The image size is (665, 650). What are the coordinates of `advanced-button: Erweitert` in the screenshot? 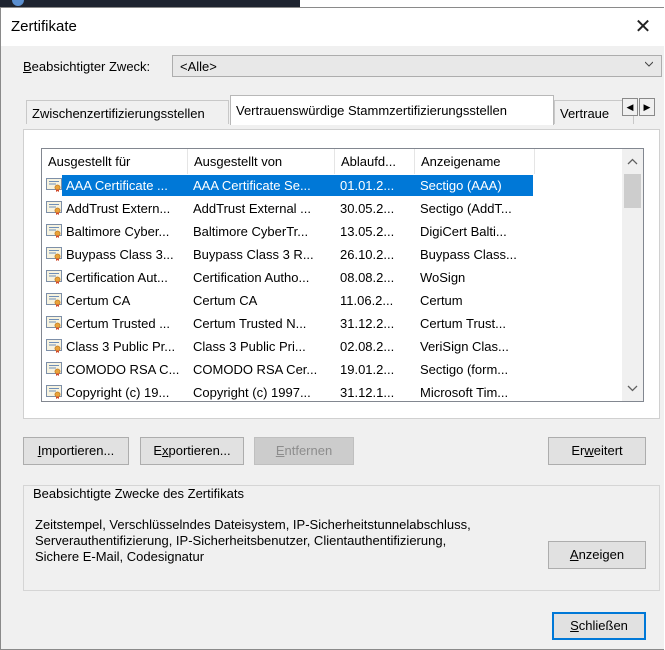 It's located at (597, 451).